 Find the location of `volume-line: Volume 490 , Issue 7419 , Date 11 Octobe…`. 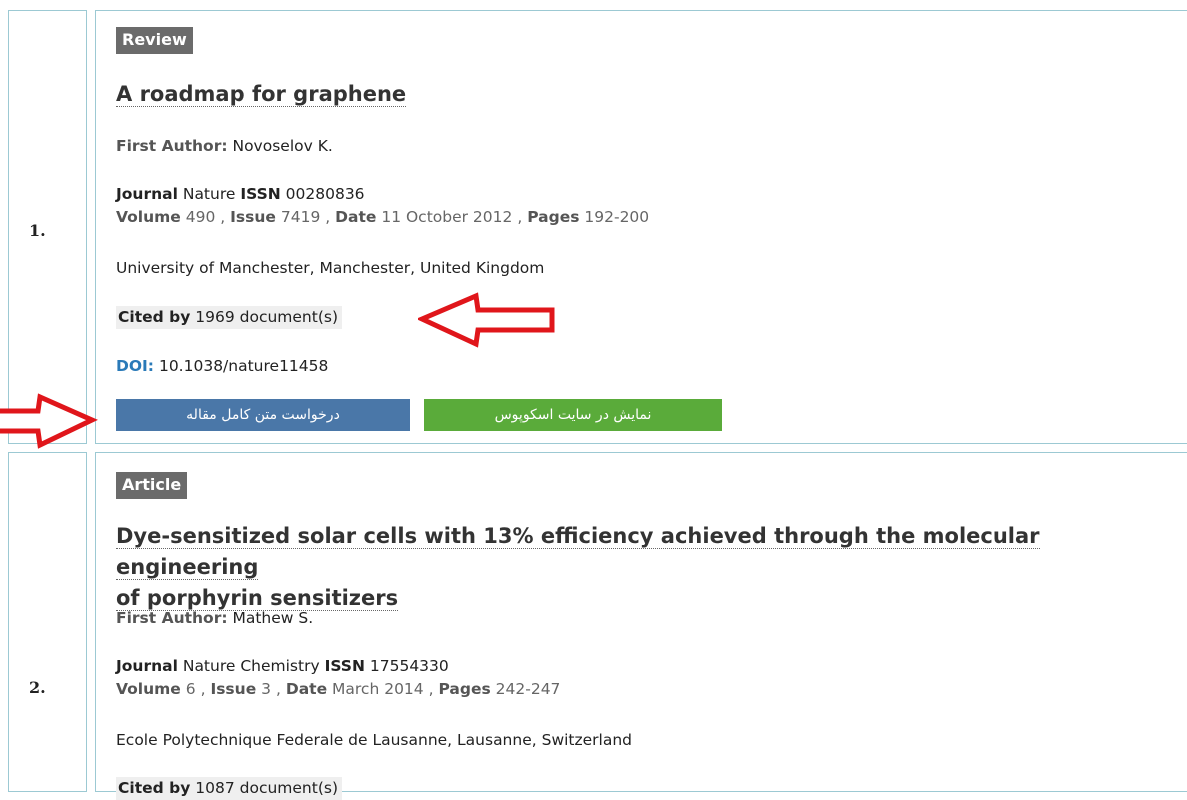

volume-line: Volume 490 , Issue 7419 , Date 11 Octobe… is located at coordinates (382, 217).